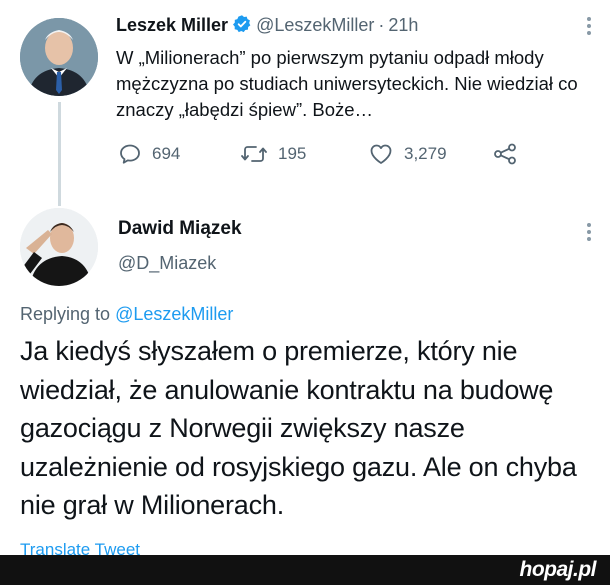 This screenshot has width=610, height=585. What do you see at coordinates (80, 547) in the screenshot?
I see `translate-tweet-link: Translate Tweet` at bounding box center [80, 547].